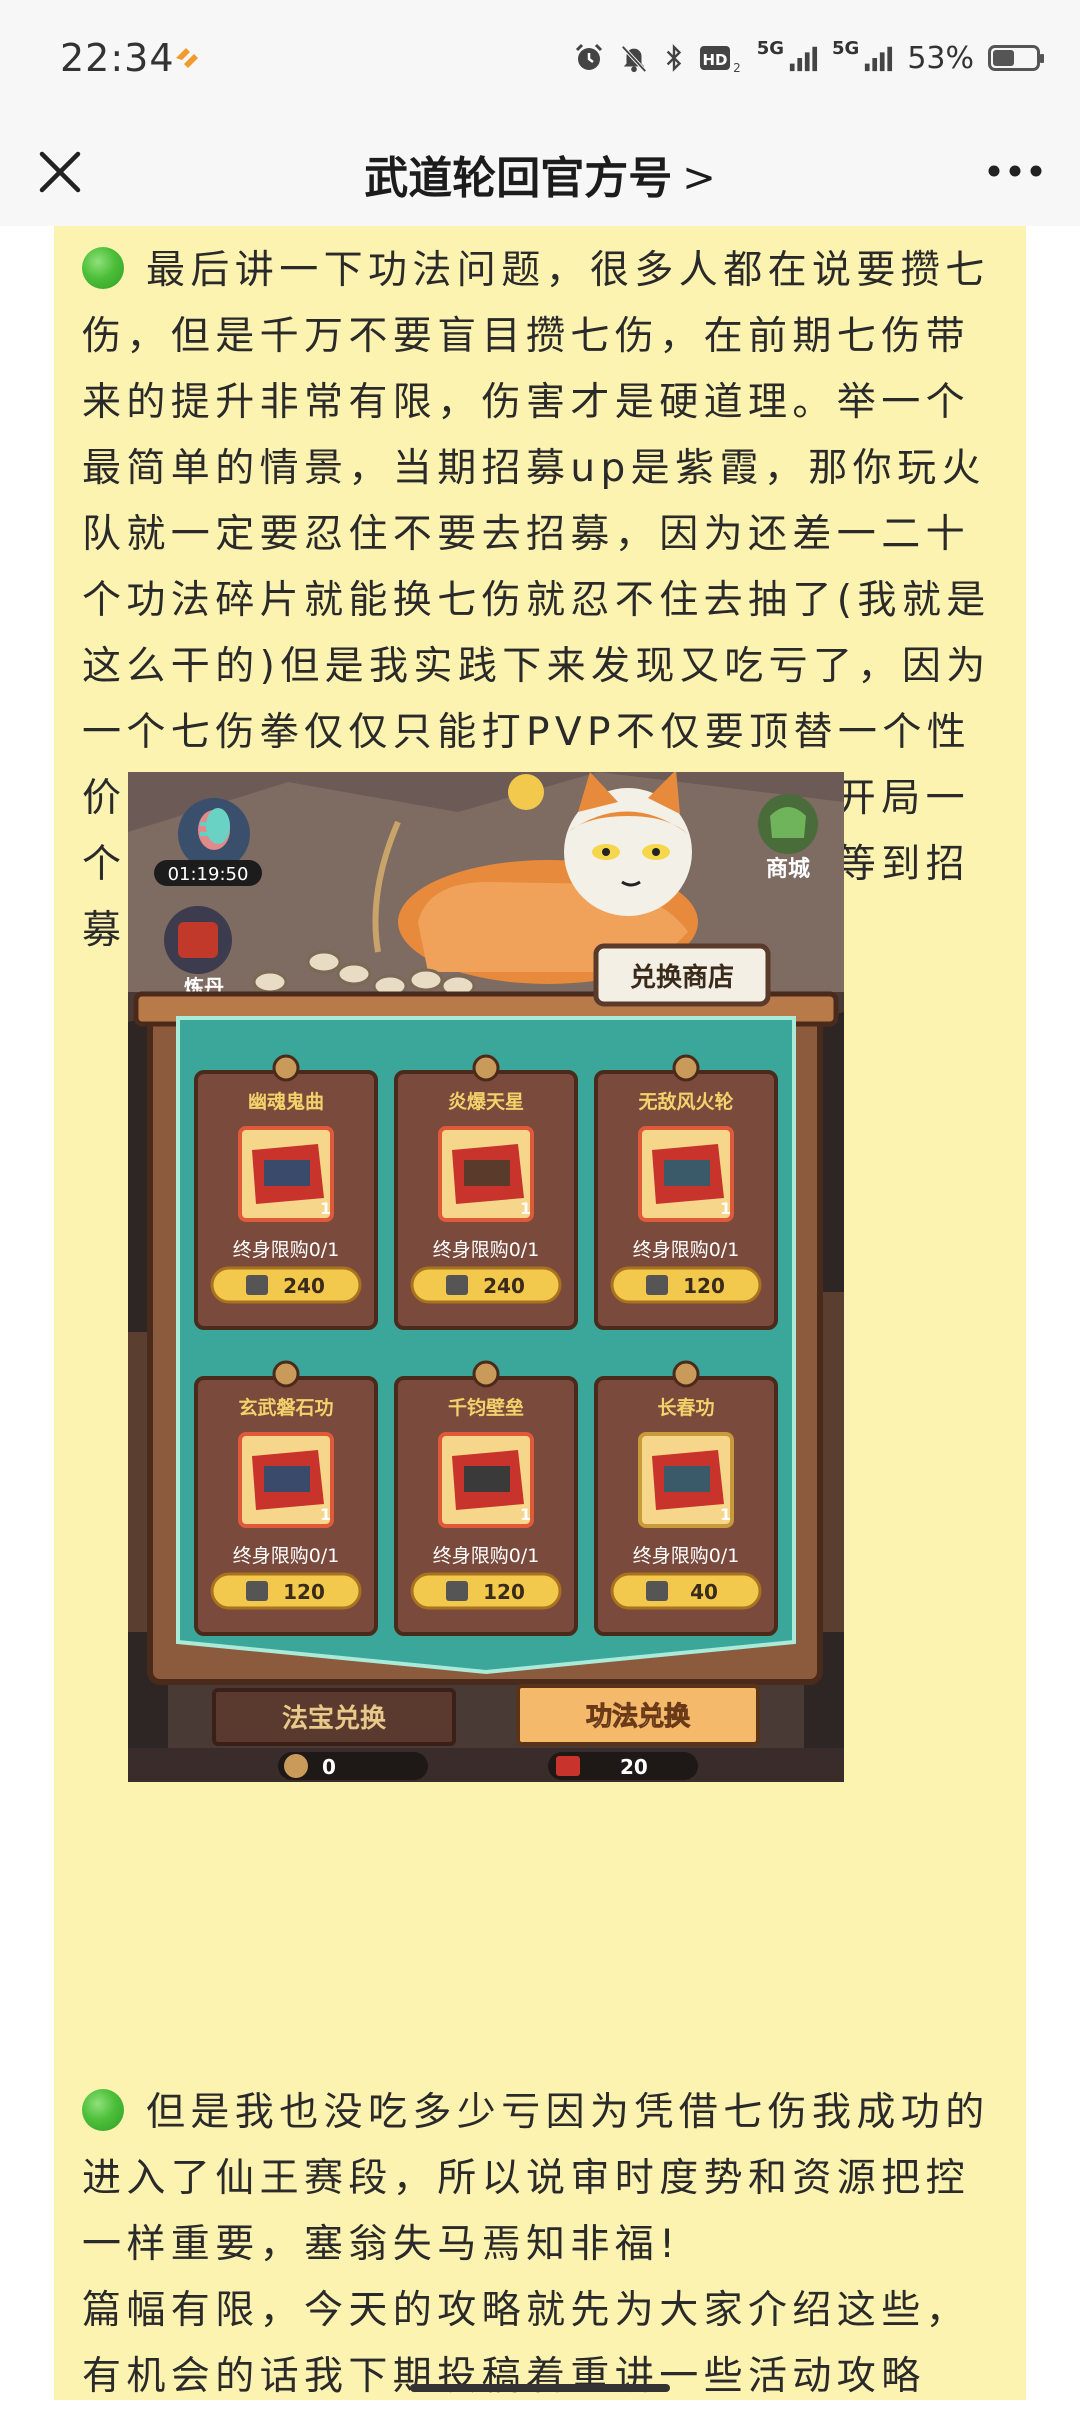  What do you see at coordinates (486, 1498) in the screenshot?
I see `shop-item-card: 千钧壁垒 1 终身限购0/1 120` at bounding box center [486, 1498].